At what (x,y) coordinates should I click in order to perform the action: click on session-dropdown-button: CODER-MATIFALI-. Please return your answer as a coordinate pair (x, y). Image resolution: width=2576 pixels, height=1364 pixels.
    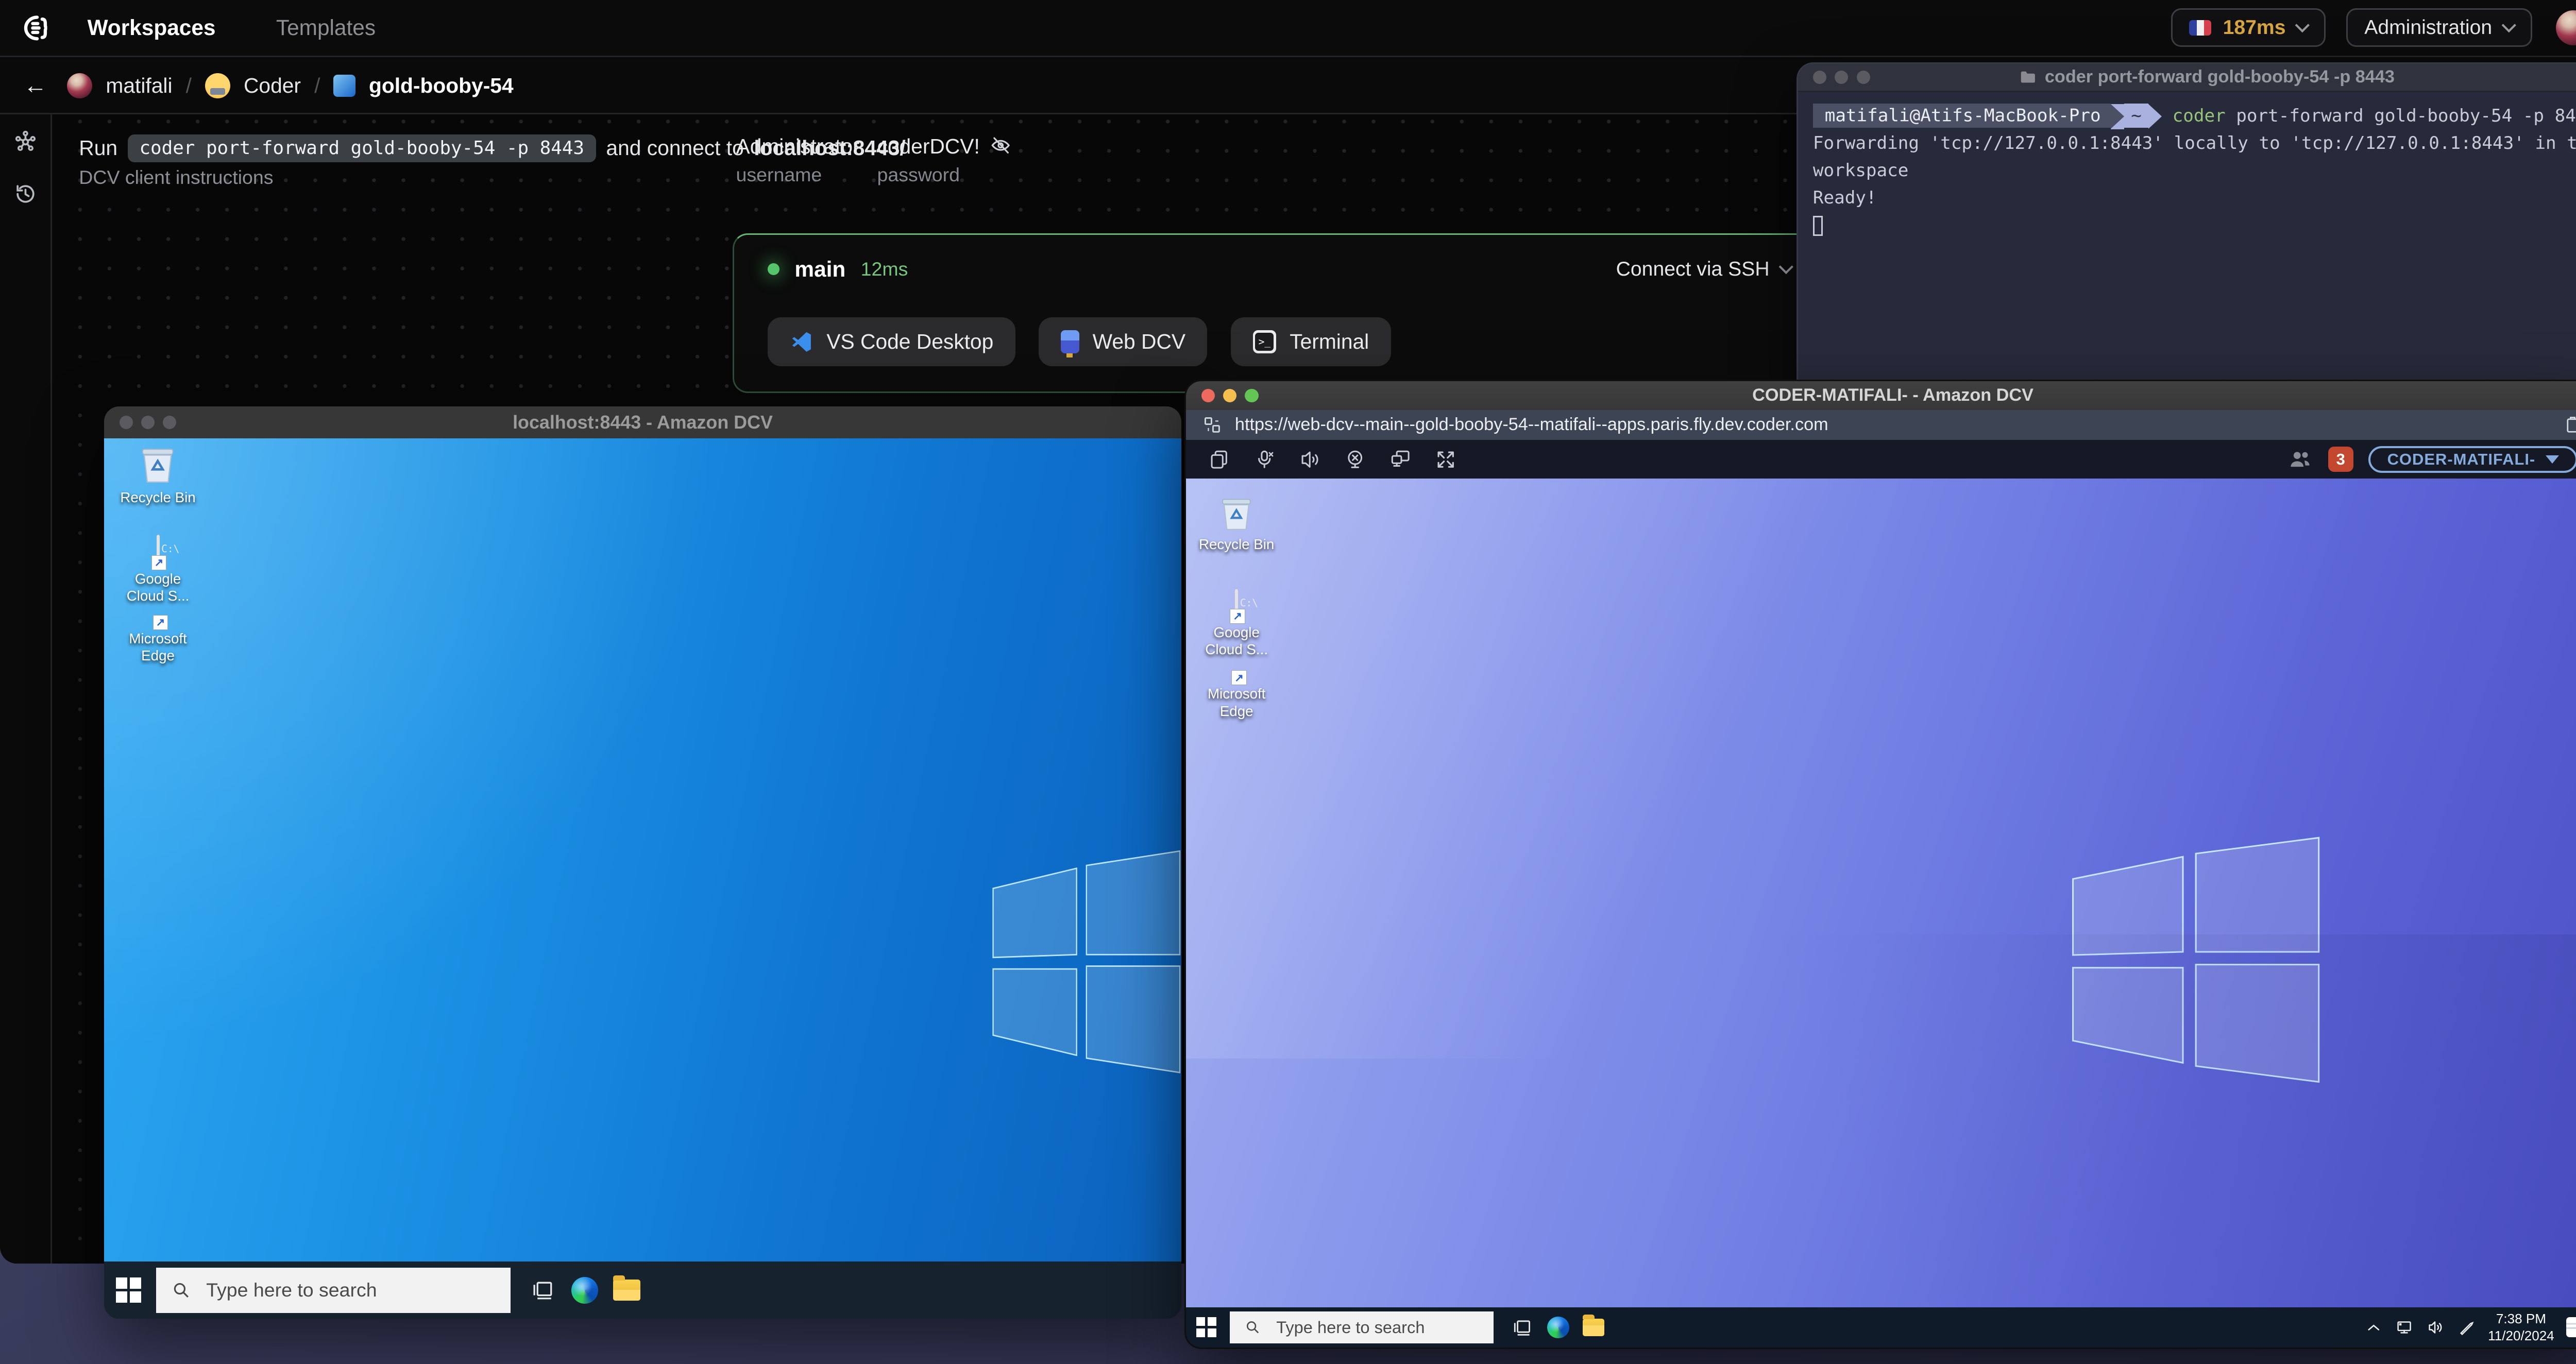
    Looking at the image, I should click on (2472, 459).